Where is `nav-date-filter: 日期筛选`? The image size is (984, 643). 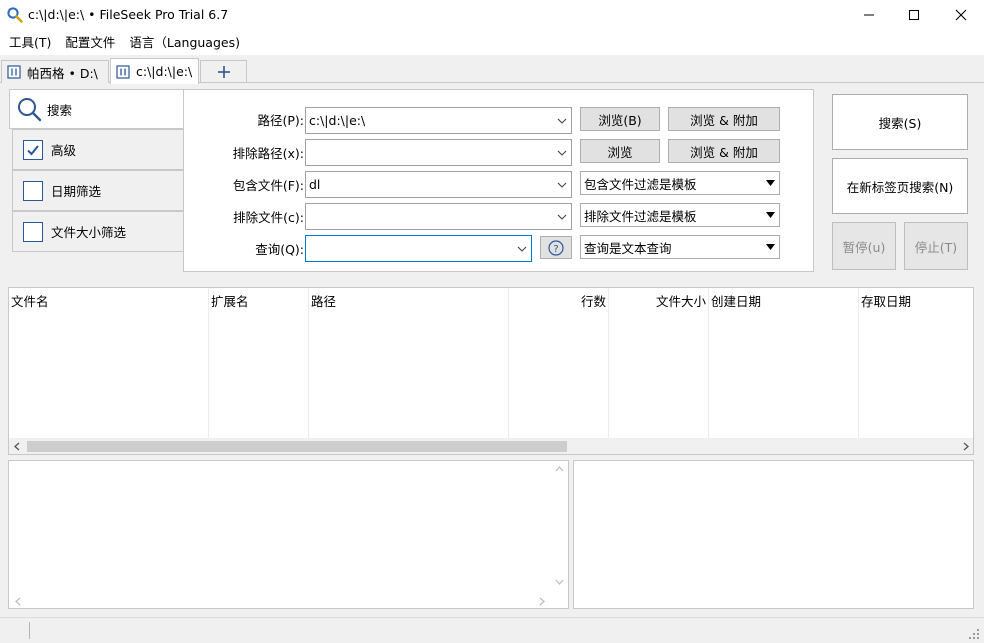 nav-date-filter: 日期筛选 is located at coordinates (98, 190).